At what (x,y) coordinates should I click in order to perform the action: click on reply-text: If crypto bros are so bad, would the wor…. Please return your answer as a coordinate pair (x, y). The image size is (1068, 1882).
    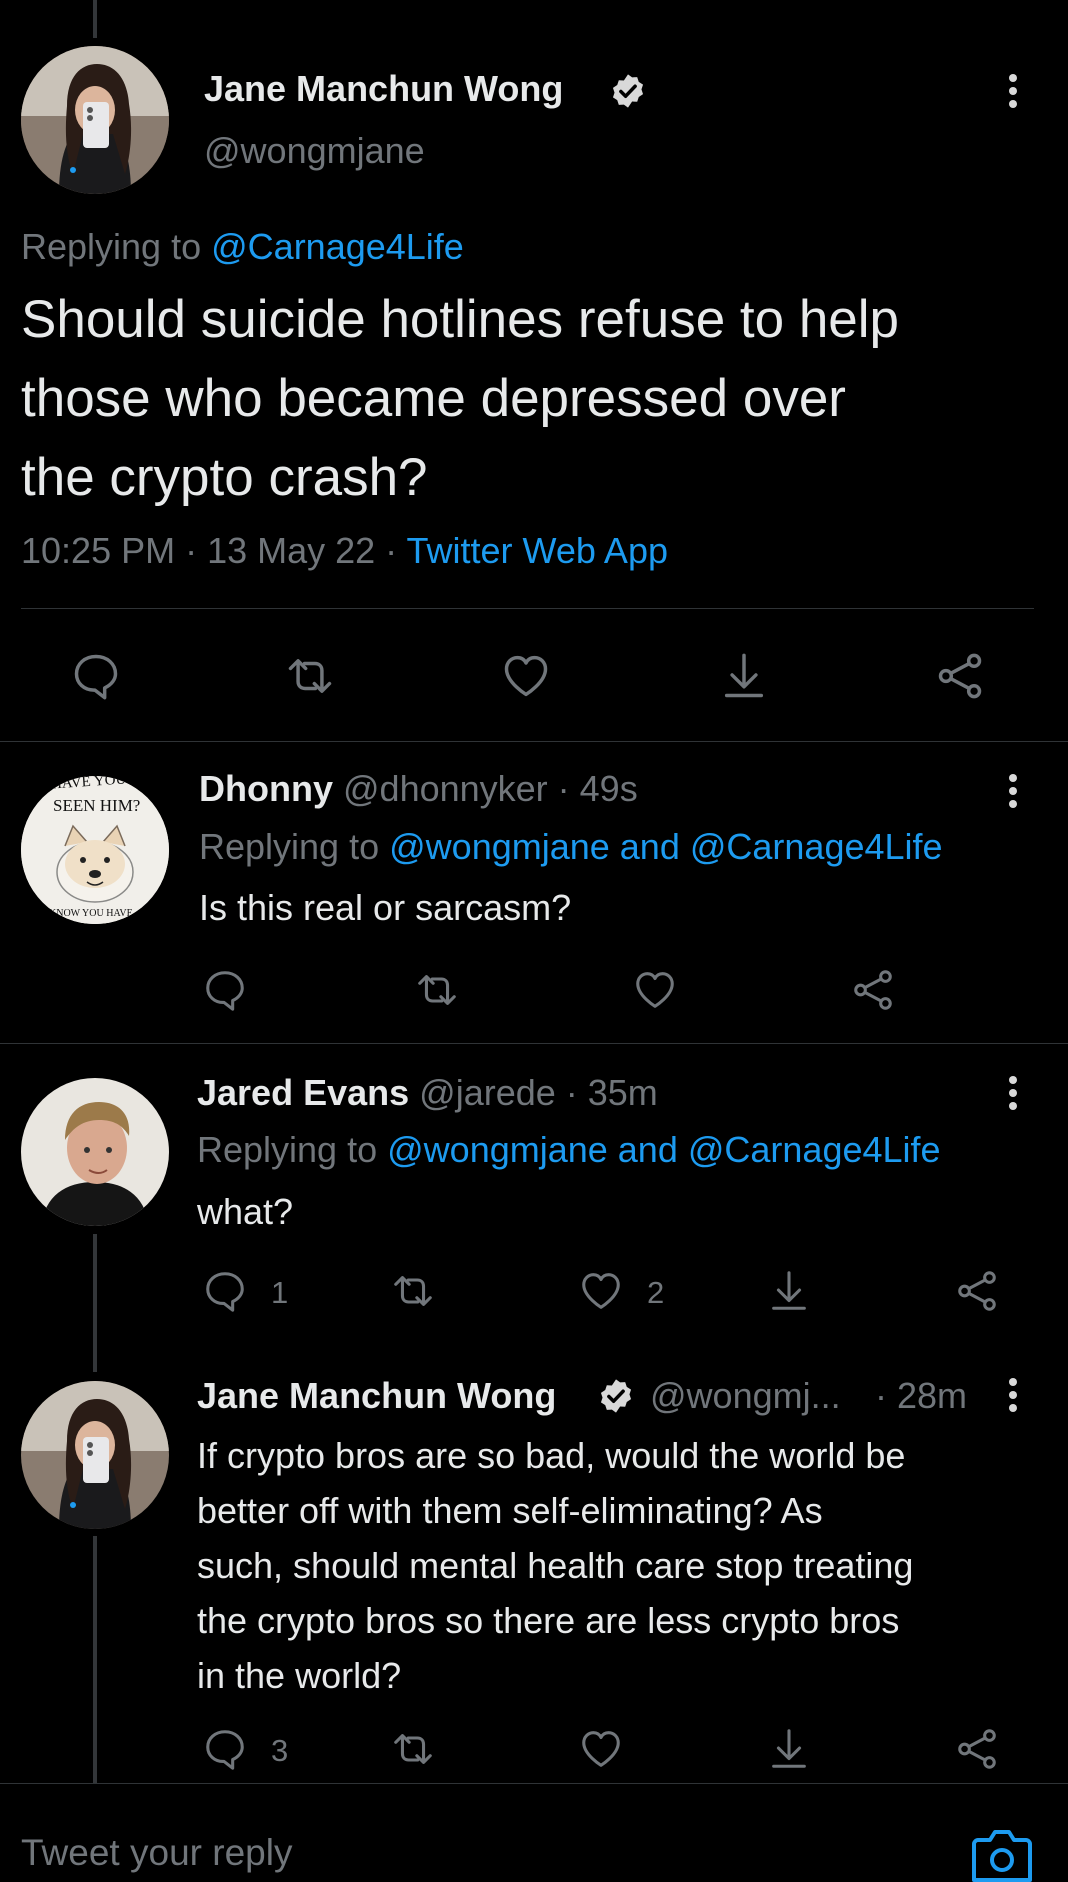
    Looking at the image, I should click on (555, 1565).